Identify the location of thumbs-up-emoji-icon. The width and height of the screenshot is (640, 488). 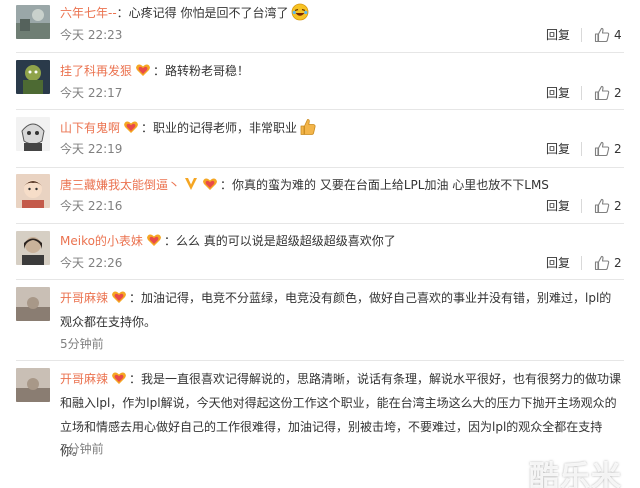
(308, 127).